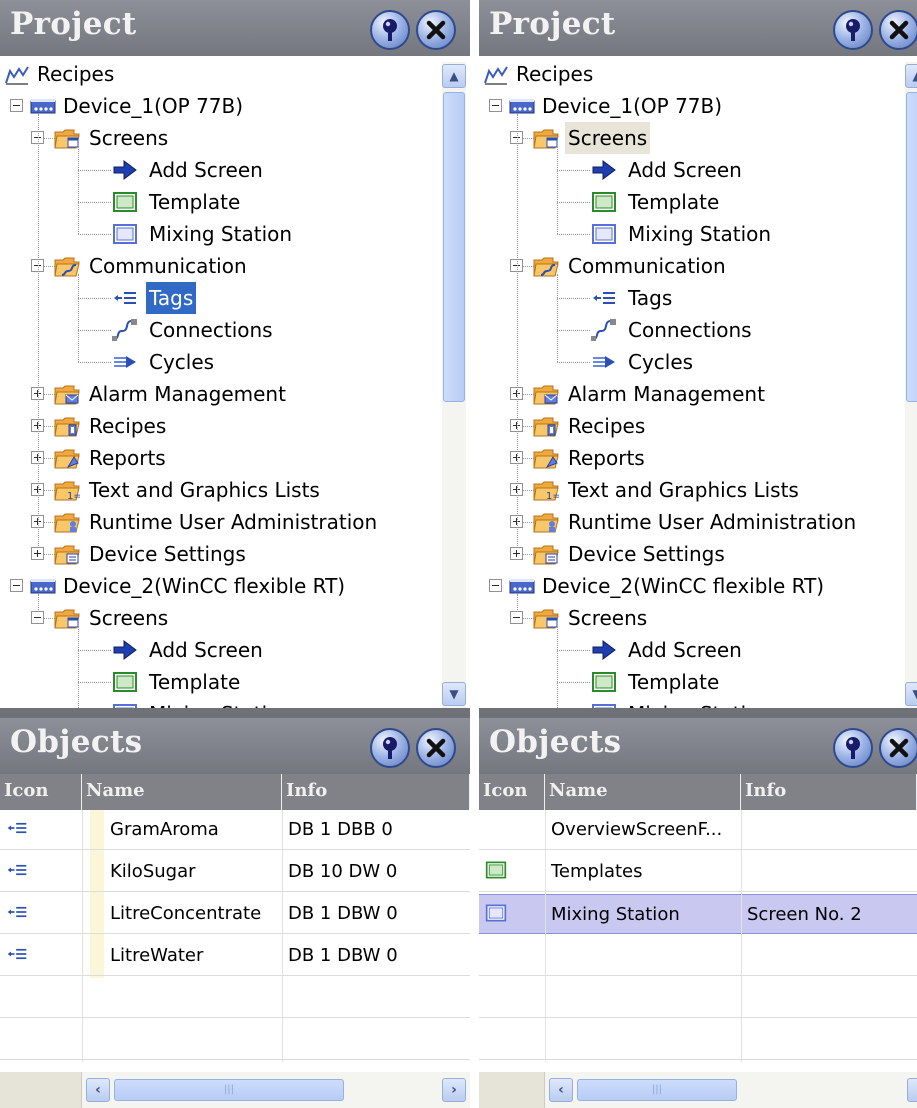 This screenshot has width=917, height=1108. Describe the element at coordinates (235, 872) in the screenshot. I see `table-row: KiloSugar DB 10 DW 0` at that location.